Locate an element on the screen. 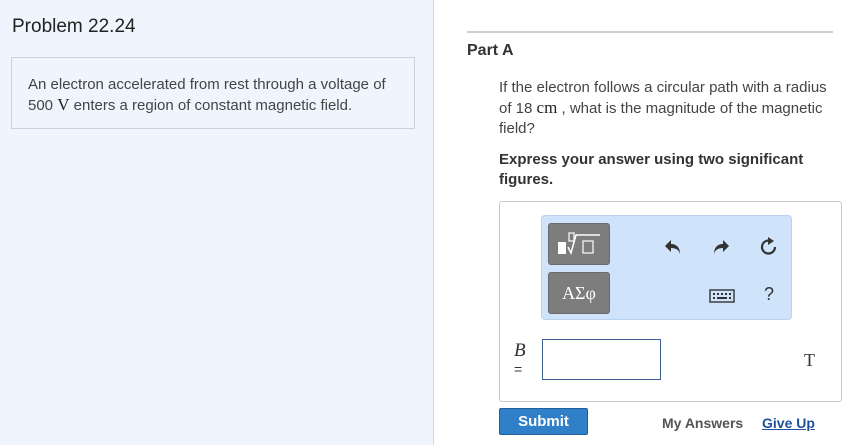 This screenshot has width=854, height=445. answer-unit: T is located at coordinates (809, 360).